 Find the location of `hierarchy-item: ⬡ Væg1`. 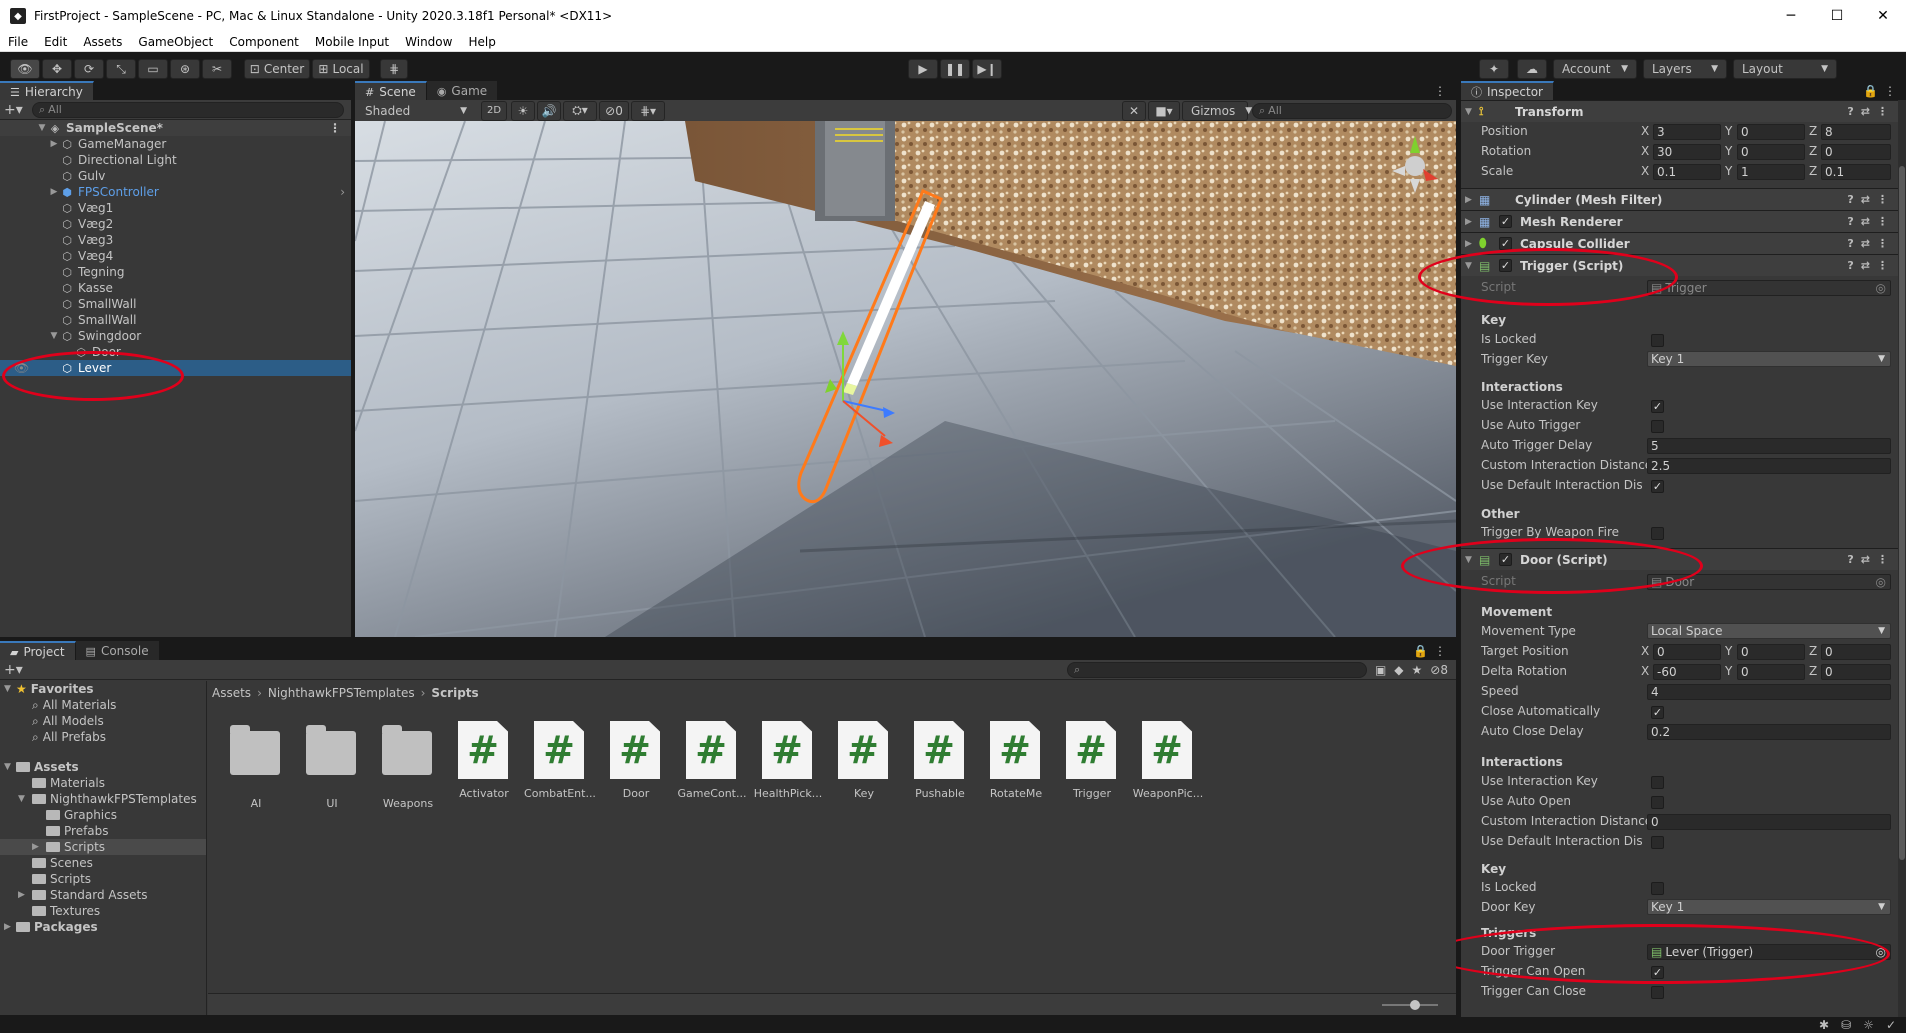

hierarchy-item: ⬡ Væg1 is located at coordinates (175, 208).